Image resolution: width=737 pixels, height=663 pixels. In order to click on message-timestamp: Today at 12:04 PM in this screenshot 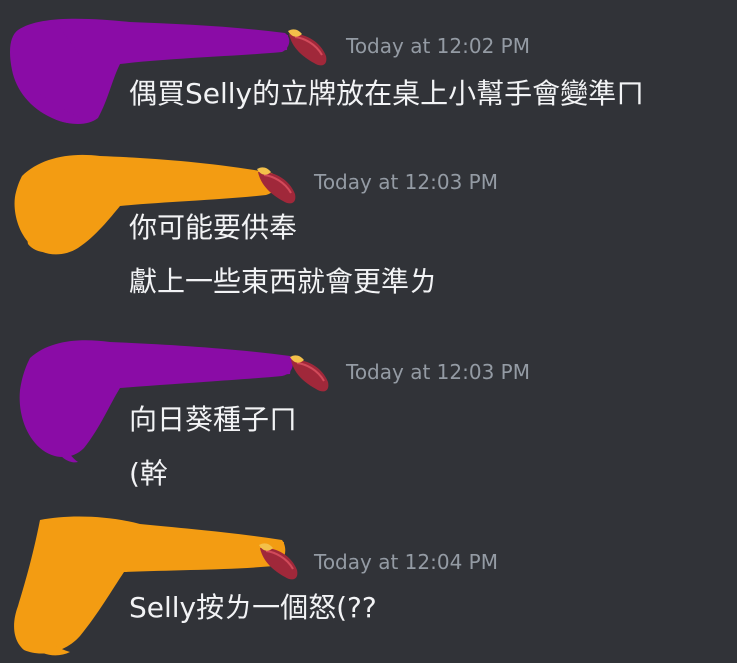, I will do `click(406, 562)`.